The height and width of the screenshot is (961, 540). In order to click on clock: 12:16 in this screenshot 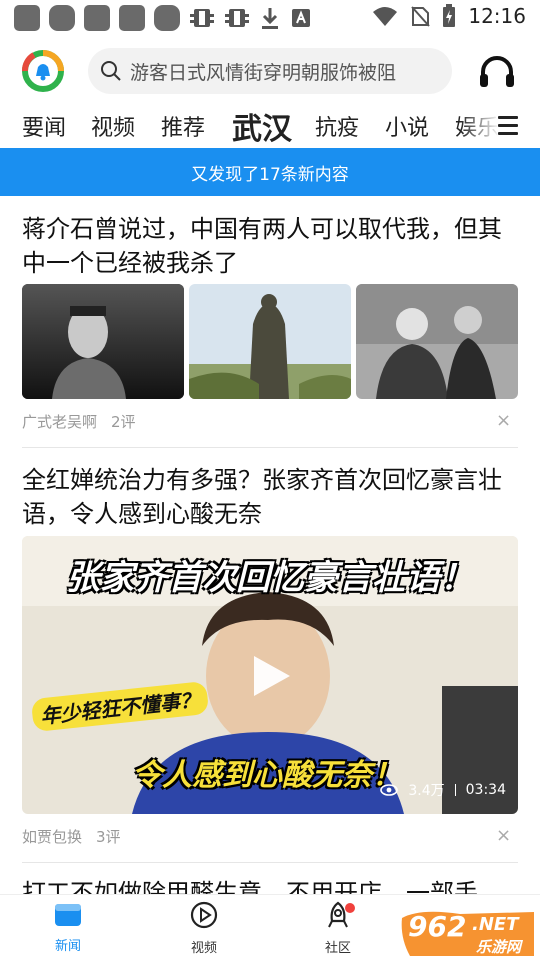, I will do `click(497, 16)`.